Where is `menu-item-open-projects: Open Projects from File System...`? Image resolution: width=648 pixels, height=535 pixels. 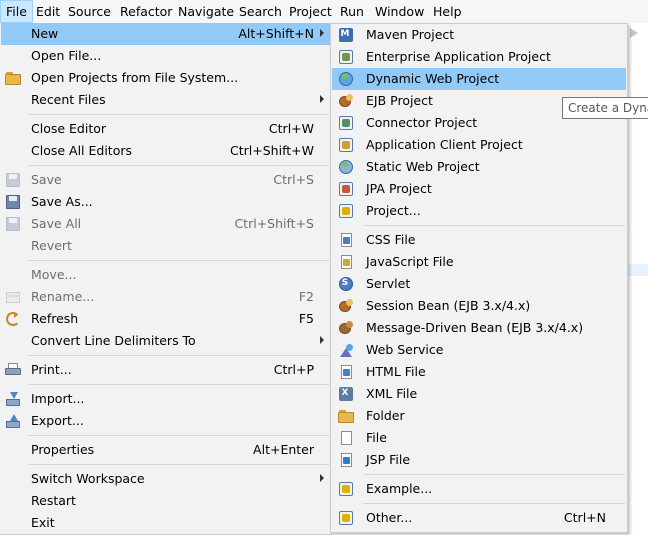 menu-item-open-projects: Open Projects from File System... is located at coordinates (165, 78).